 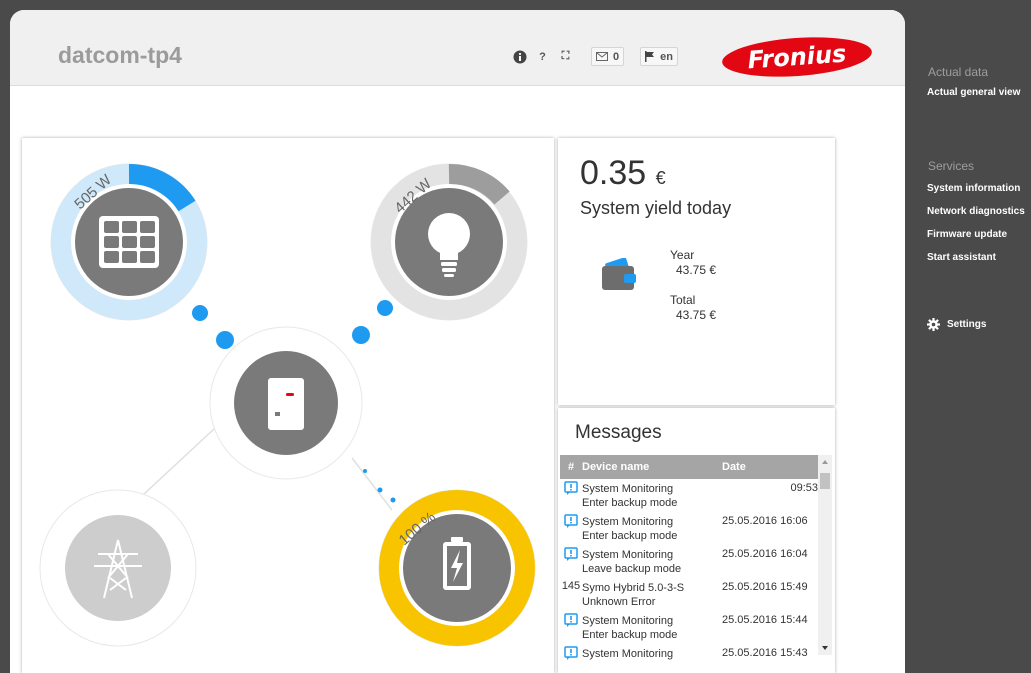 I want to click on message-date: 25.05.2016 15:49, so click(x=765, y=587).